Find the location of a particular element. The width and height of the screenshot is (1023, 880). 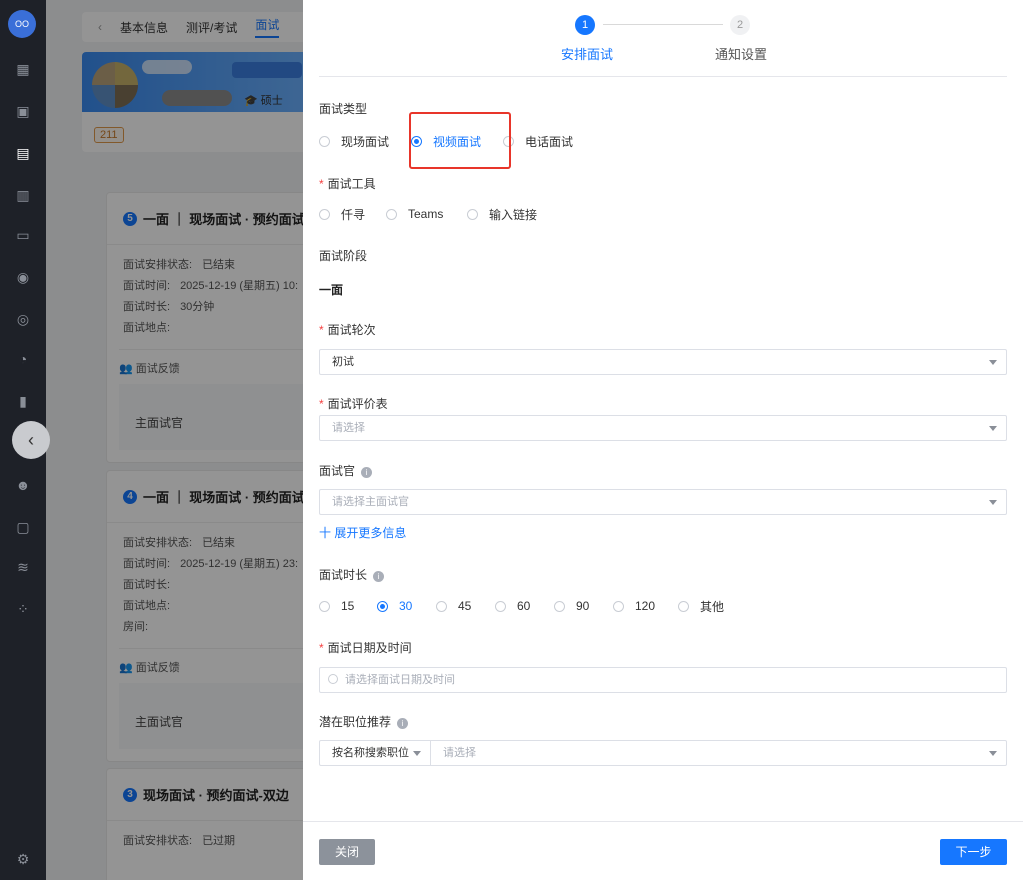

interview-stage-label: 面试阶段 is located at coordinates (343, 256).